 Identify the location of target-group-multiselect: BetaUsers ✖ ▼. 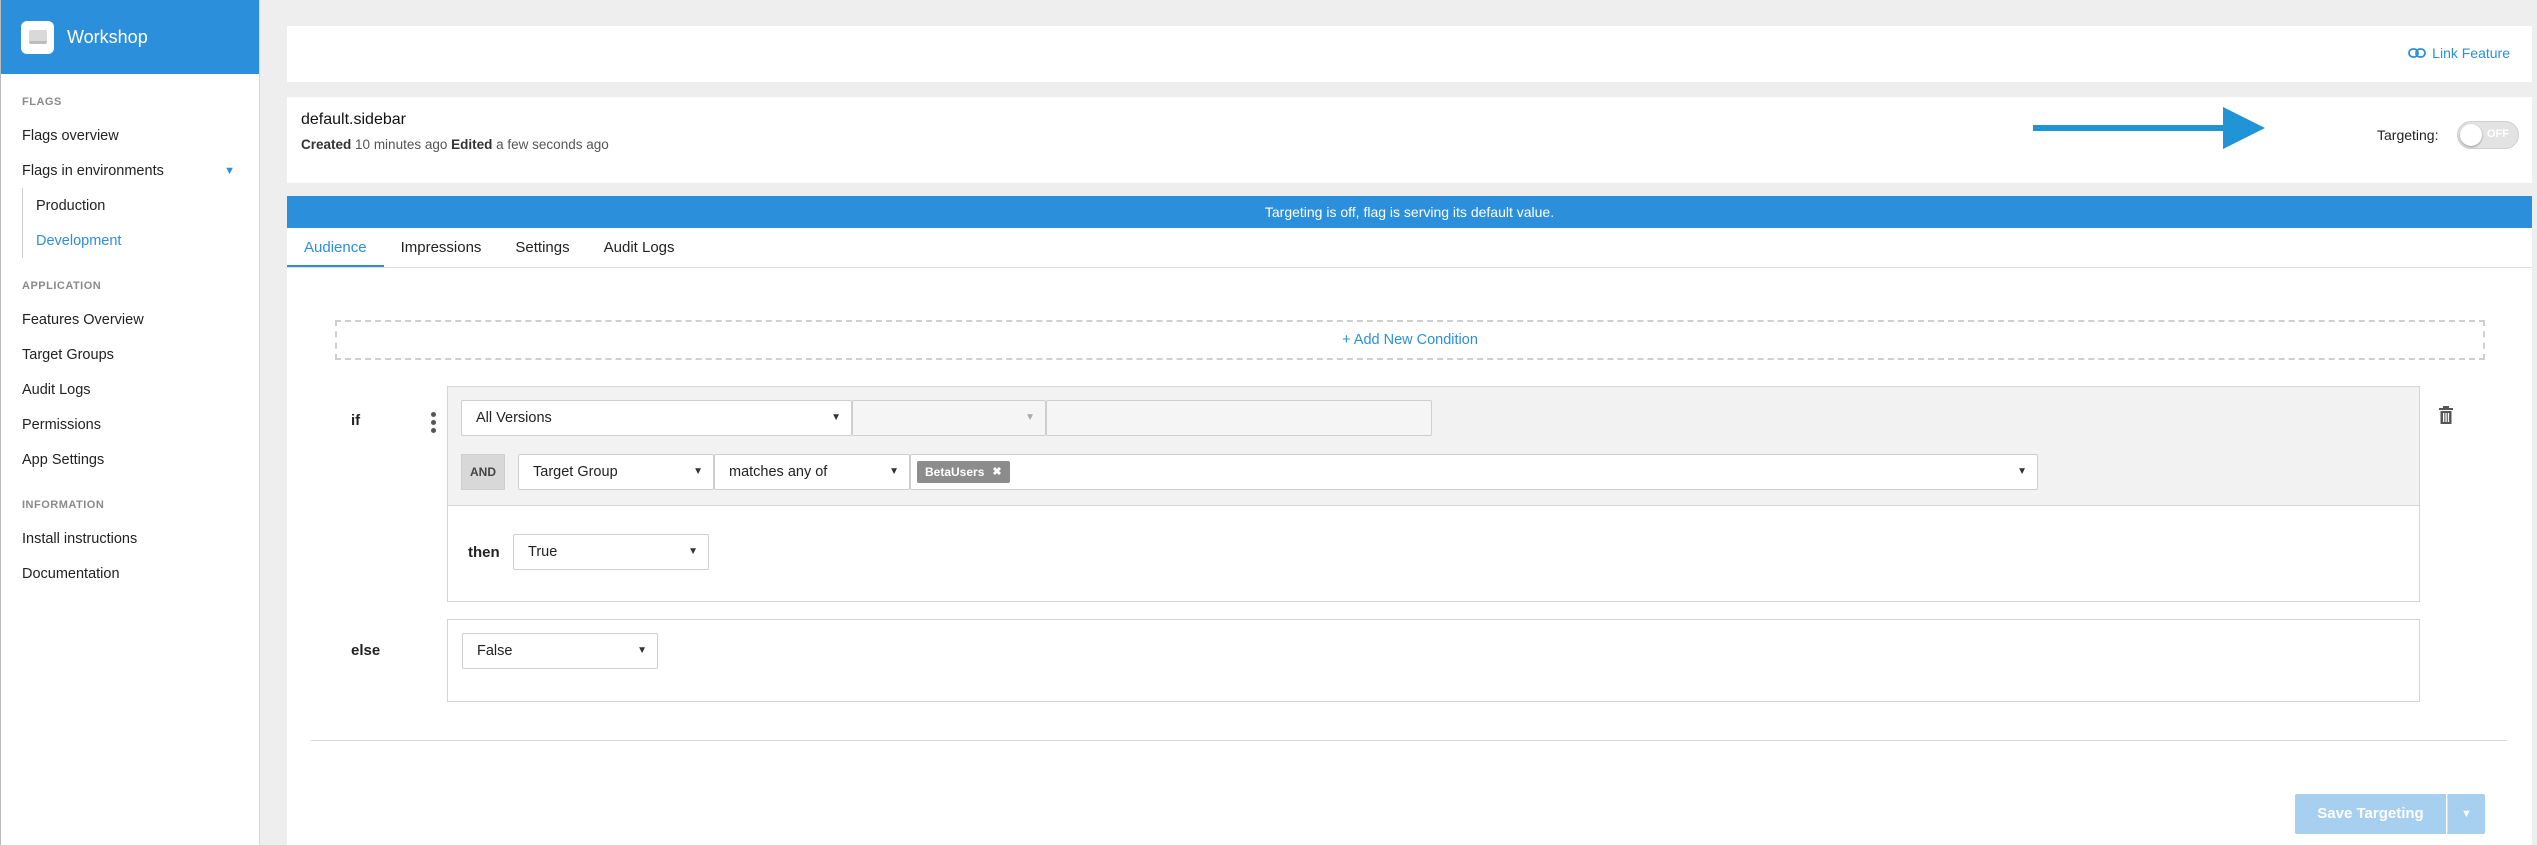
(1474, 472).